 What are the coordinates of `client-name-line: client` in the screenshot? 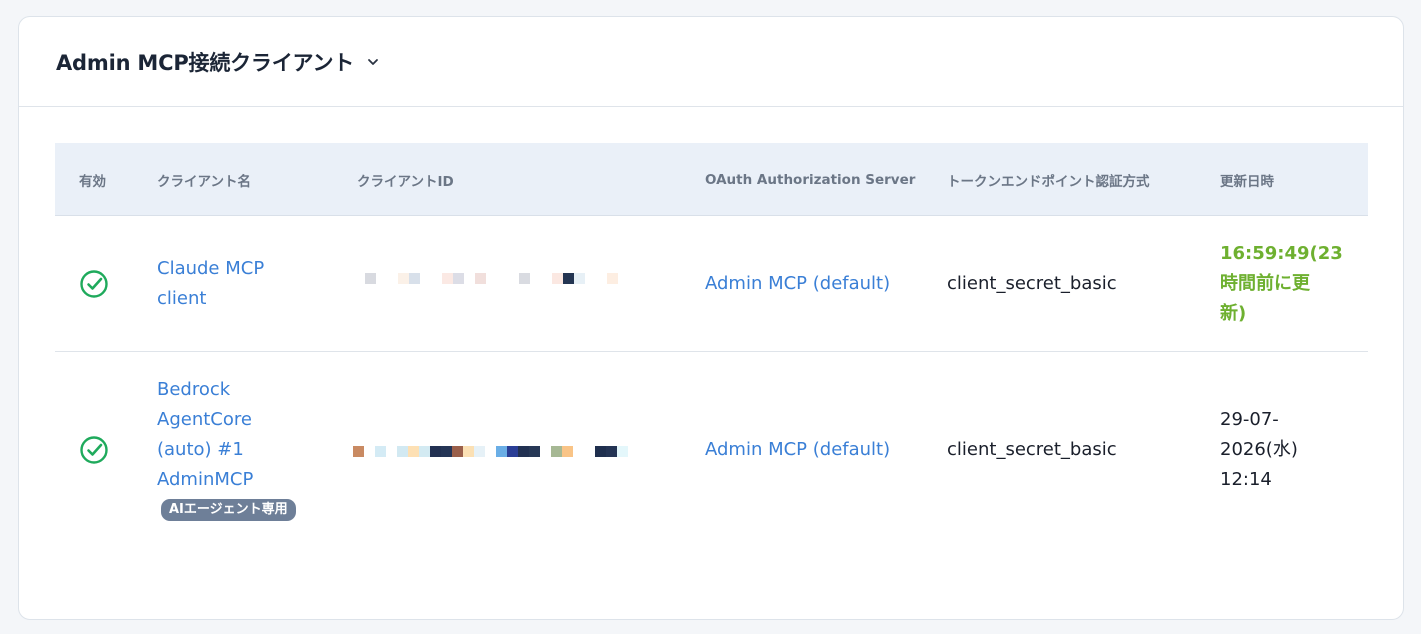 It's located at (182, 298).